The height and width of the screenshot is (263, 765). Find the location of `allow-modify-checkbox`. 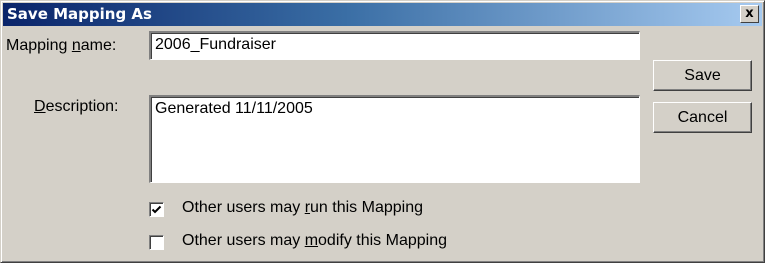

allow-modify-checkbox is located at coordinates (156, 242).